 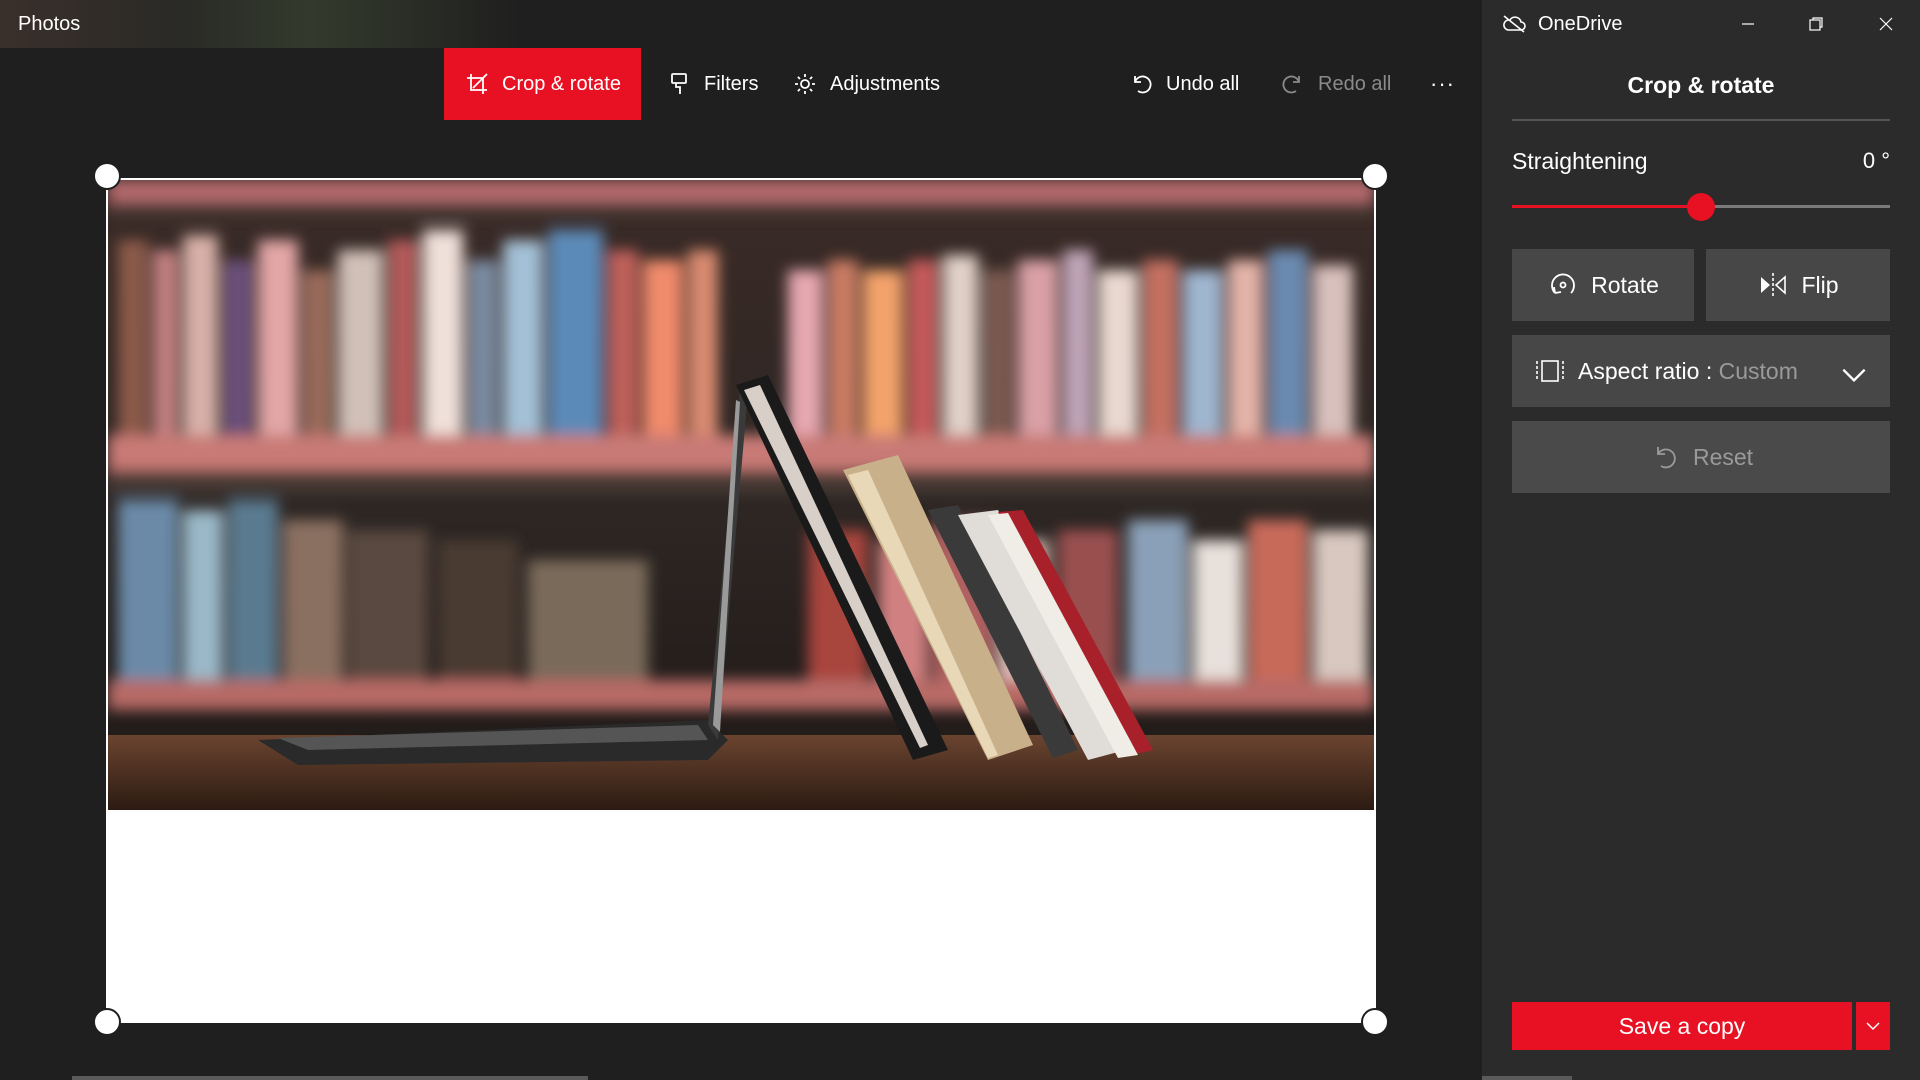 I want to click on straightening-slider-thumb, so click(x=1701, y=207).